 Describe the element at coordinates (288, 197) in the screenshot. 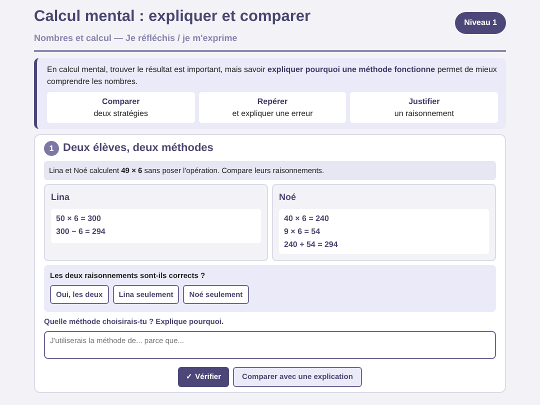

I see `student-name: Noé` at that location.